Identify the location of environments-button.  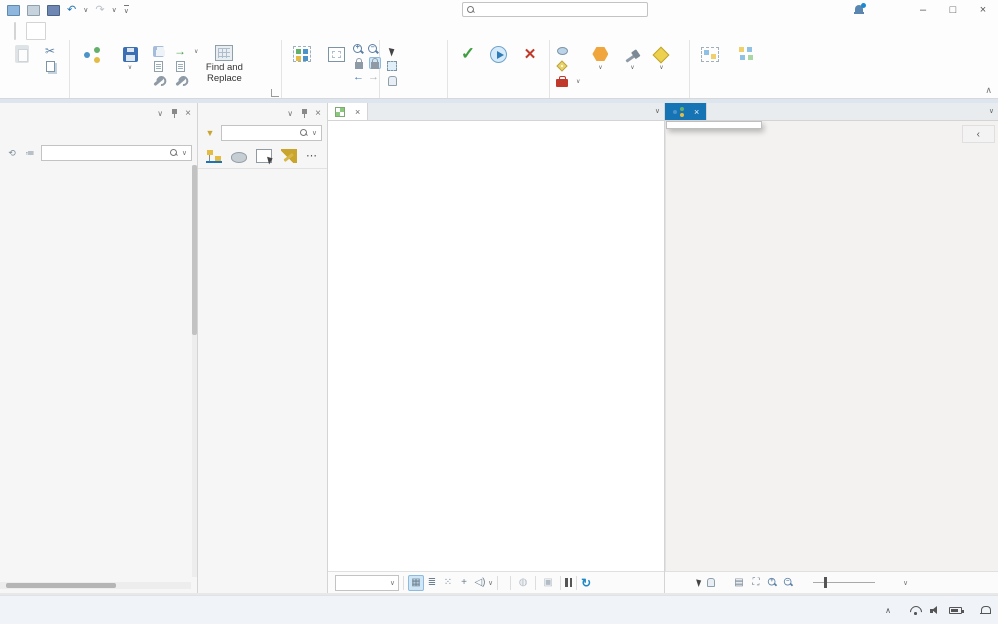
(160, 81).